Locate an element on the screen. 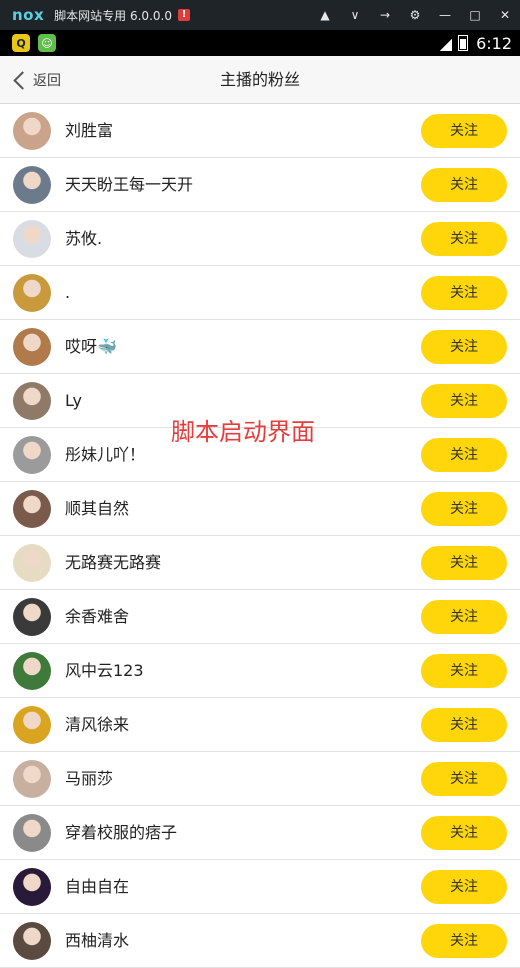 This screenshot has width=520, height=968. list-item: 马丽莎 关注 is located at coordinates (260, 779).